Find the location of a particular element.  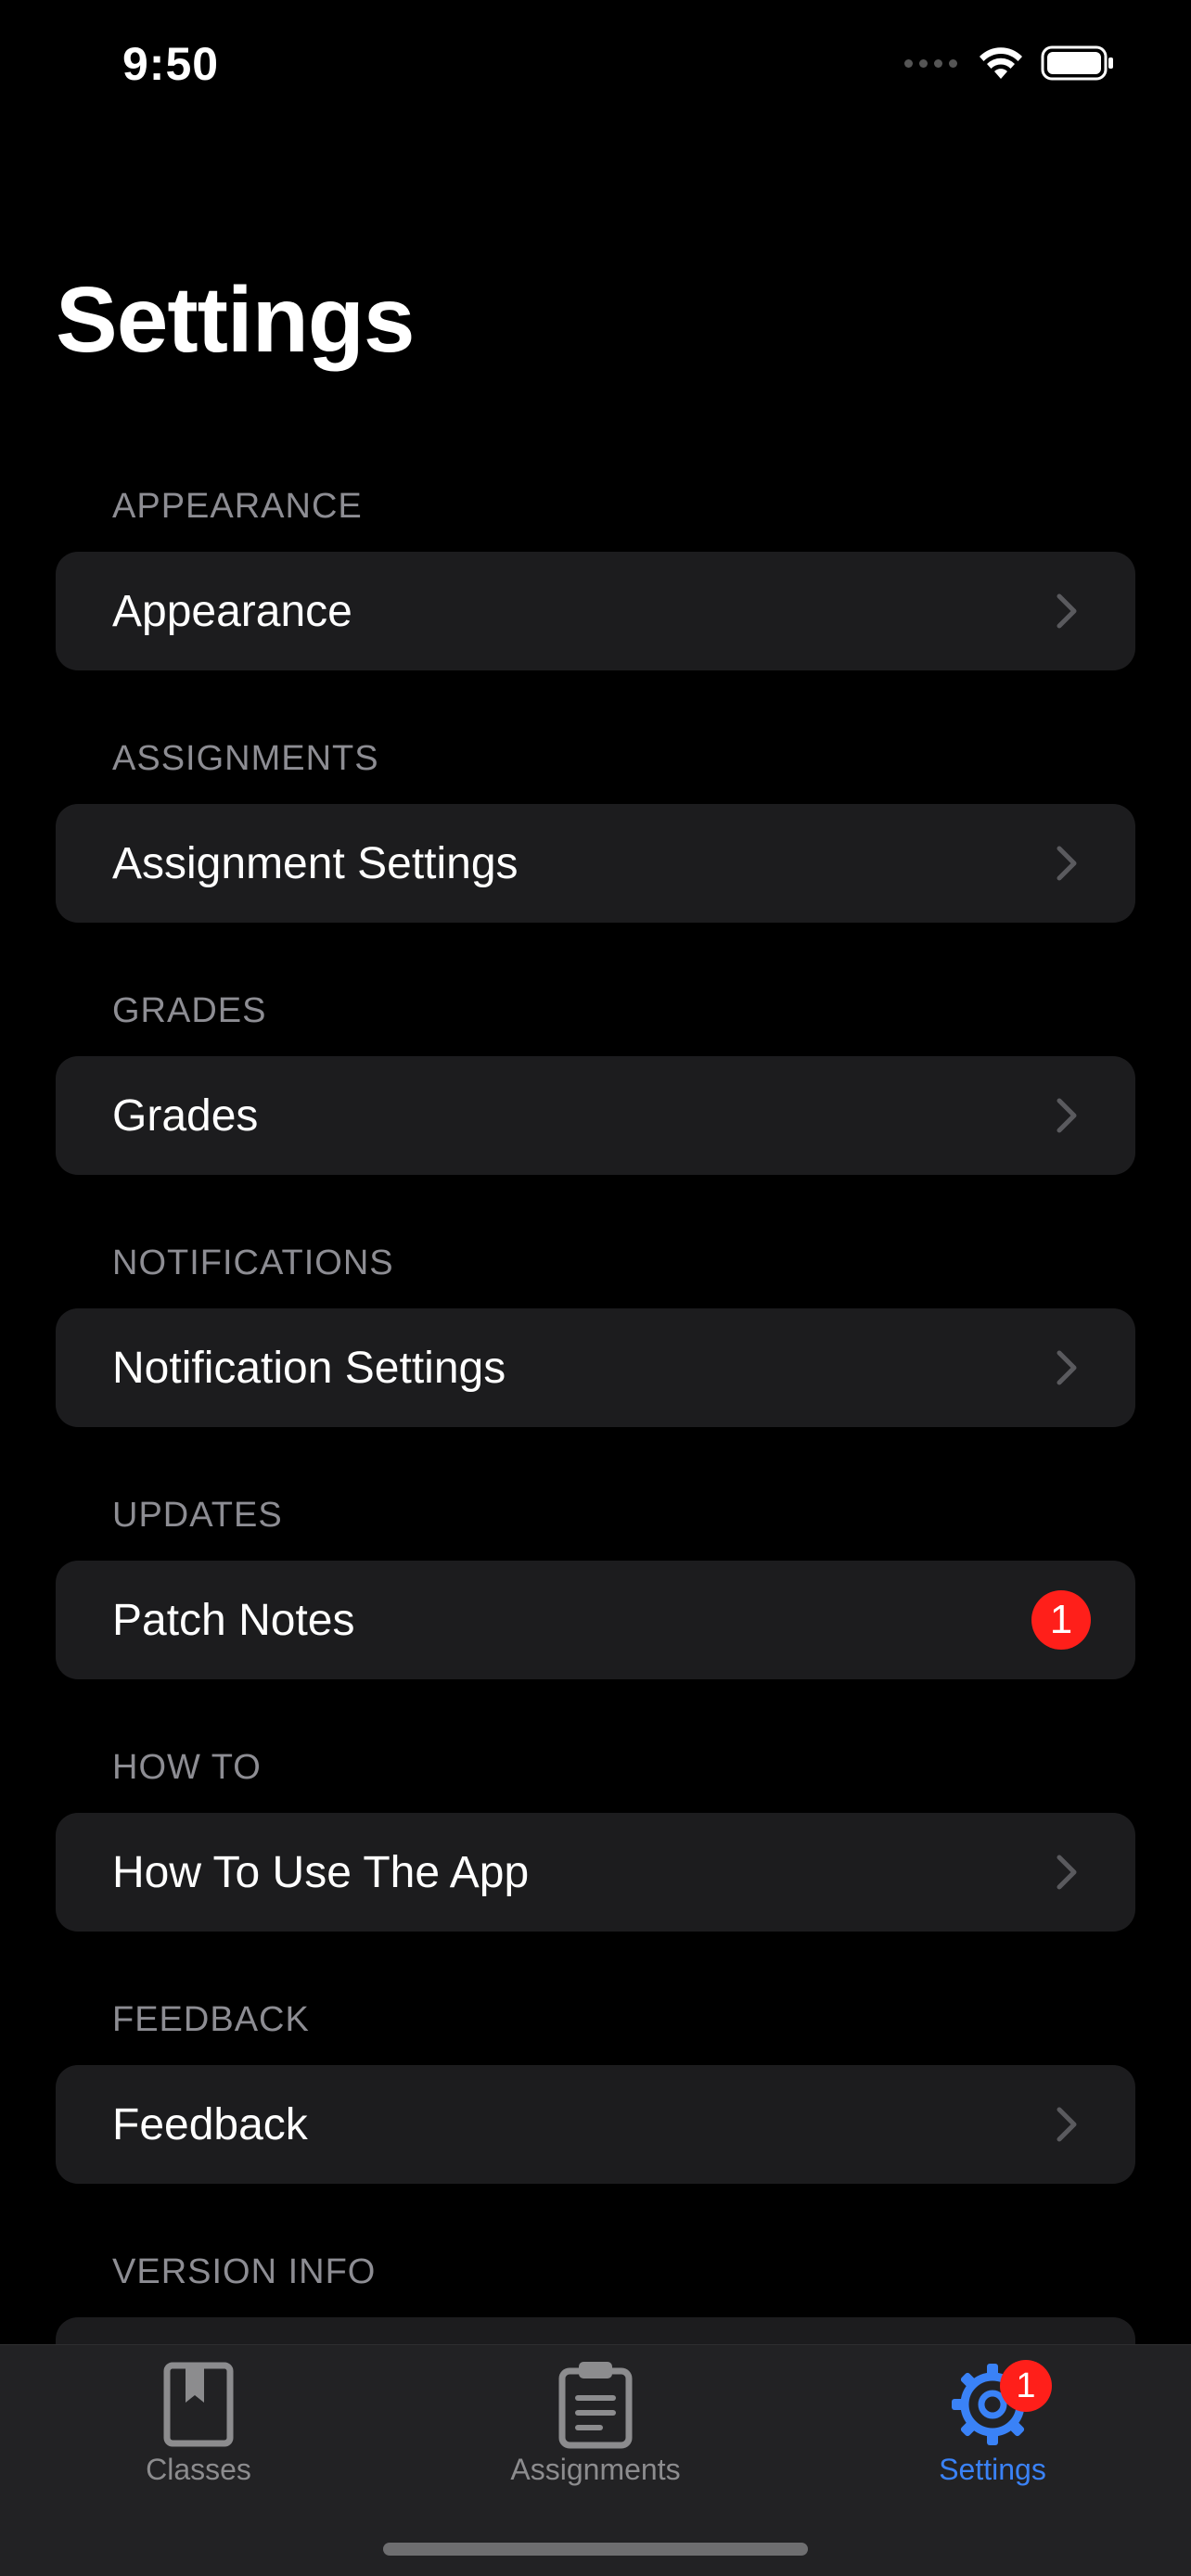

section-header-grades: GRADES is located at coordinates (190, 1010).